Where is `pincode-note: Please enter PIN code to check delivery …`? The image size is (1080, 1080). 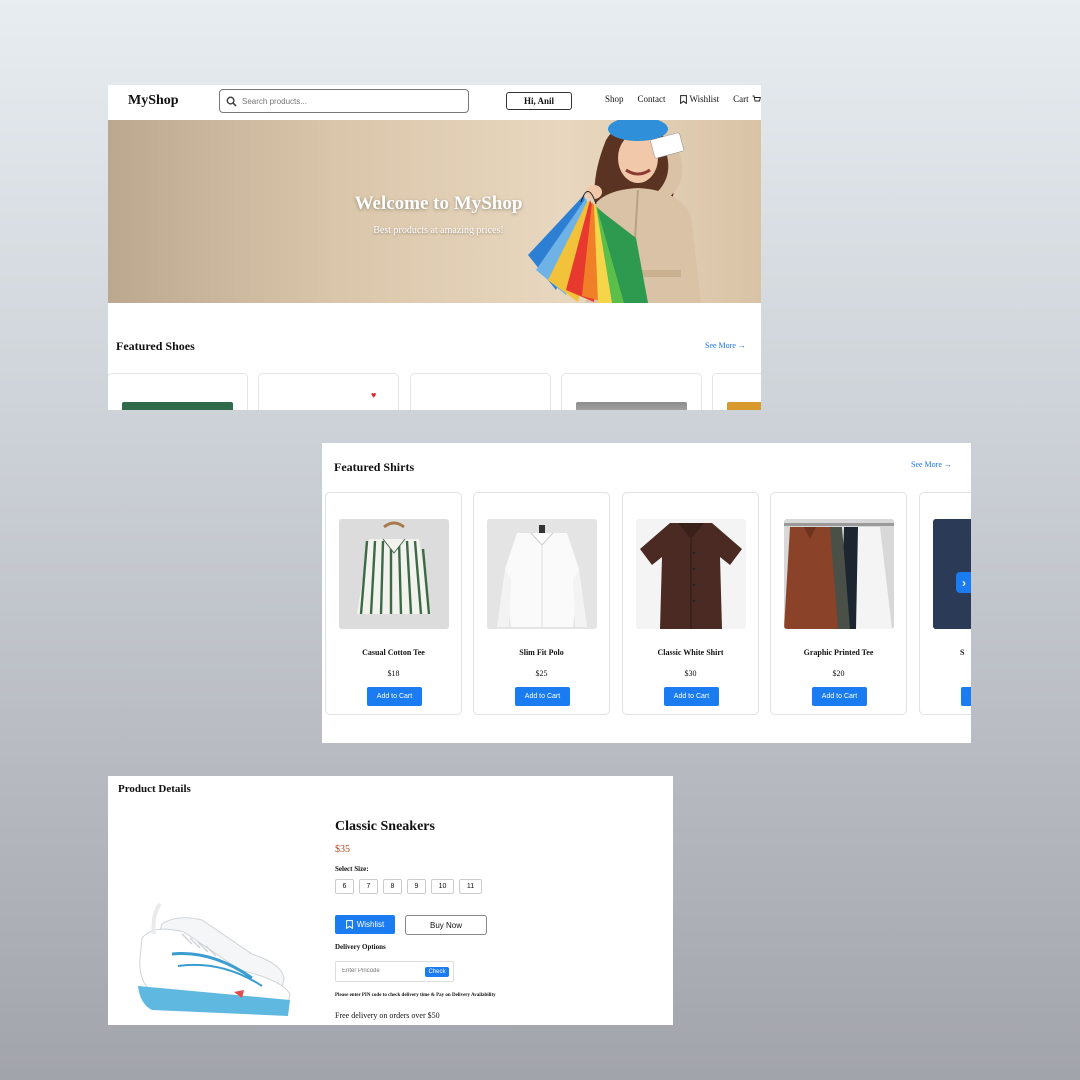
pincode-note: Please enter PIN code to check delivery … is located at coordinates (415, 995).